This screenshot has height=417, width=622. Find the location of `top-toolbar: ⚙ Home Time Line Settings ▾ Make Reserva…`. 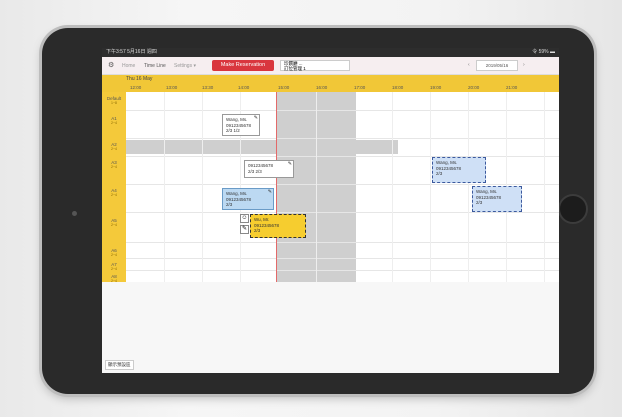

top-toolbar: ⚙ Home Time Line Settings ▾ Make Reserva… is located at coordinates (330, 66).